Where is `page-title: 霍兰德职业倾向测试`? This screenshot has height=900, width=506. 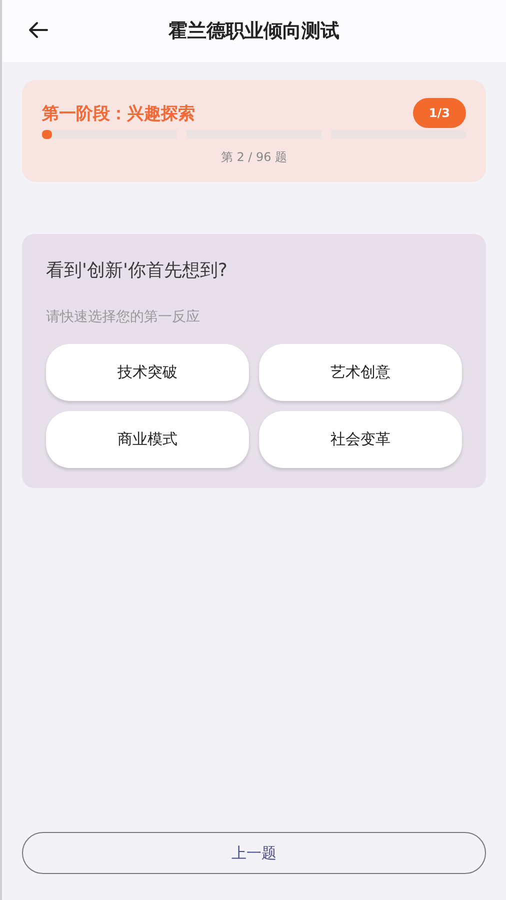
page-title: 霍兰德职业倾向测试 is located at coordinates (254, 31).